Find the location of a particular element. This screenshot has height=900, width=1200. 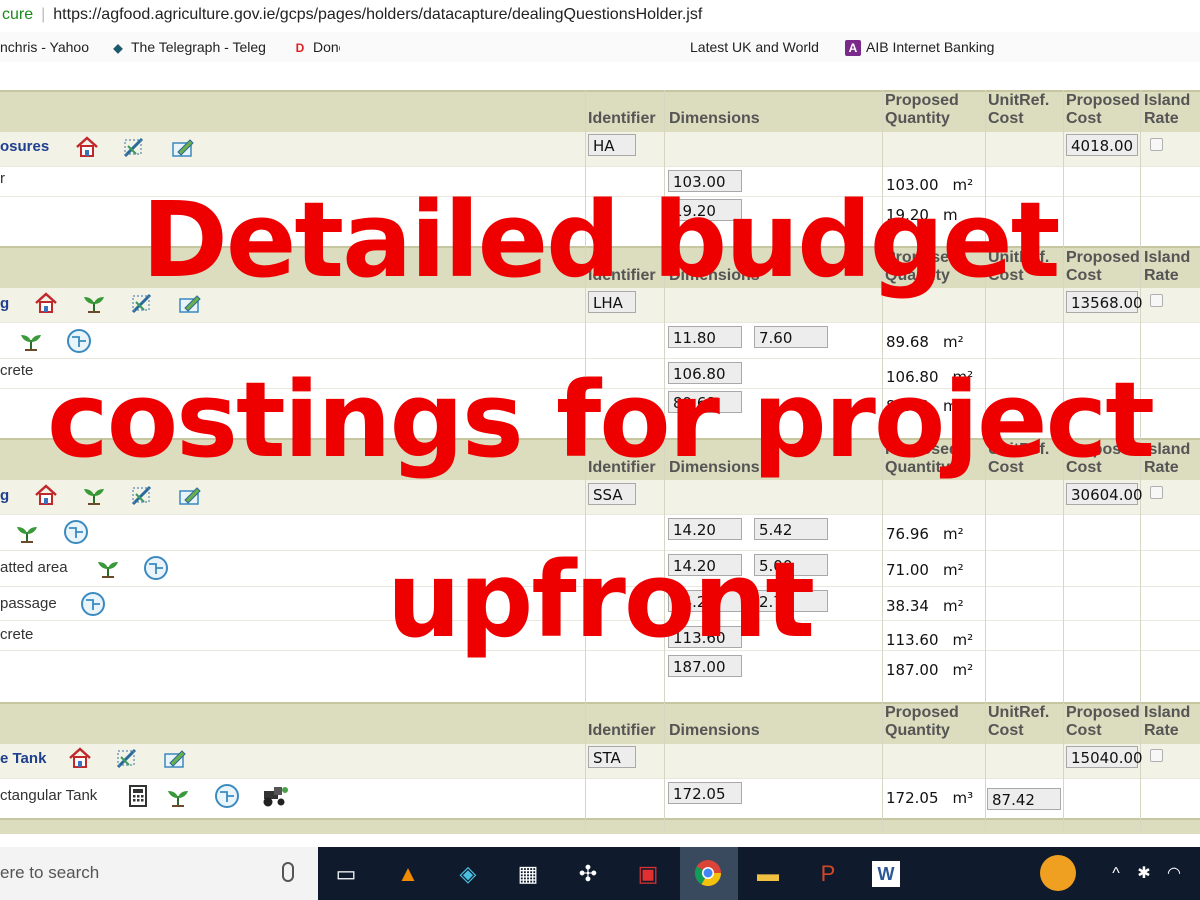

chrome-icon is located at coordinates (708, 874).